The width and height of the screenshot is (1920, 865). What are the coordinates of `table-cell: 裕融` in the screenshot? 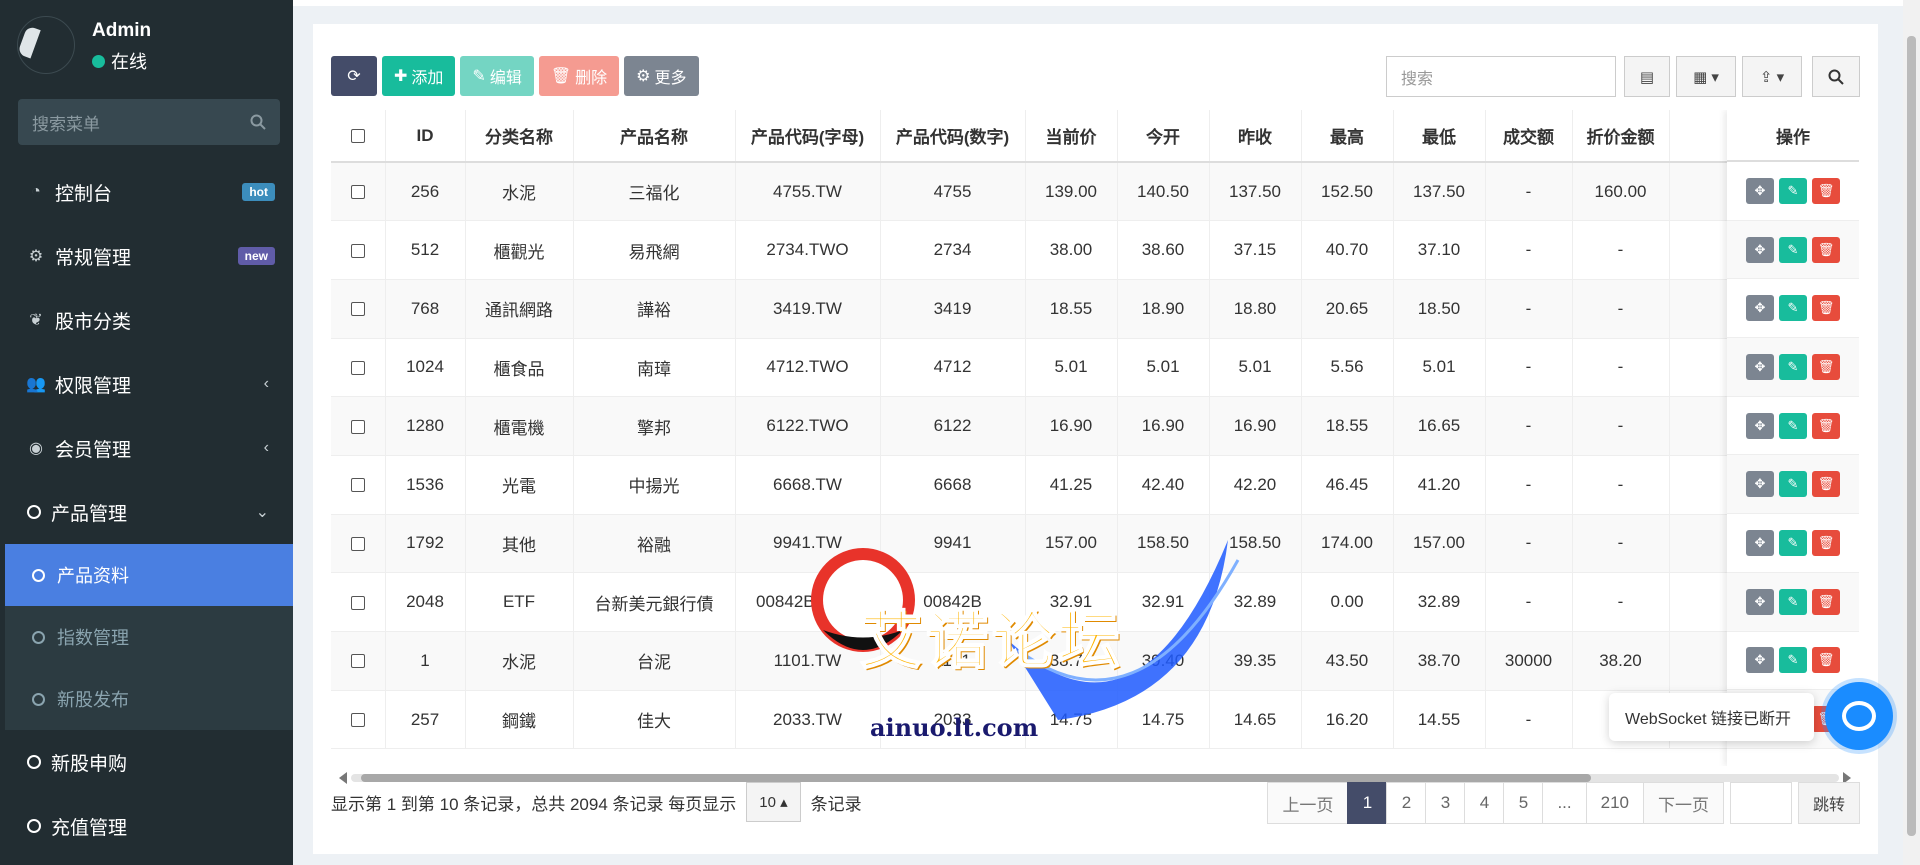 It's located at (654, 544).